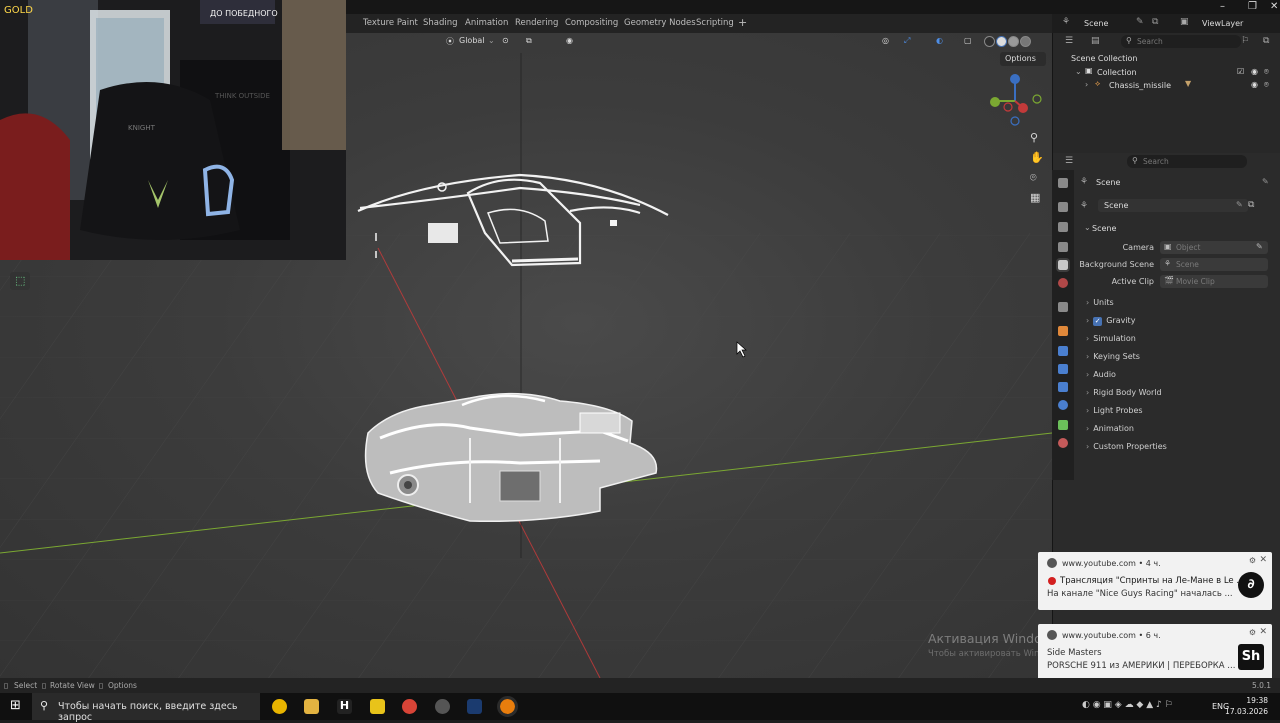 The width and height of the screenshot is (1280, 723). I want to click on tab-shading: Shading, so click(440, 23).